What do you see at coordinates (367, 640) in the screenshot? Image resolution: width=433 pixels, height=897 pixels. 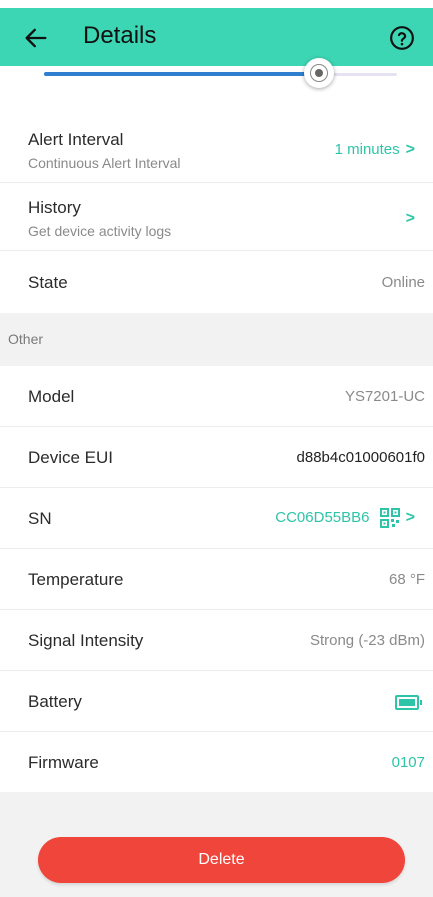 I see `signal-value: Strong (-23 dBm)` at bounding box center [367, 640].